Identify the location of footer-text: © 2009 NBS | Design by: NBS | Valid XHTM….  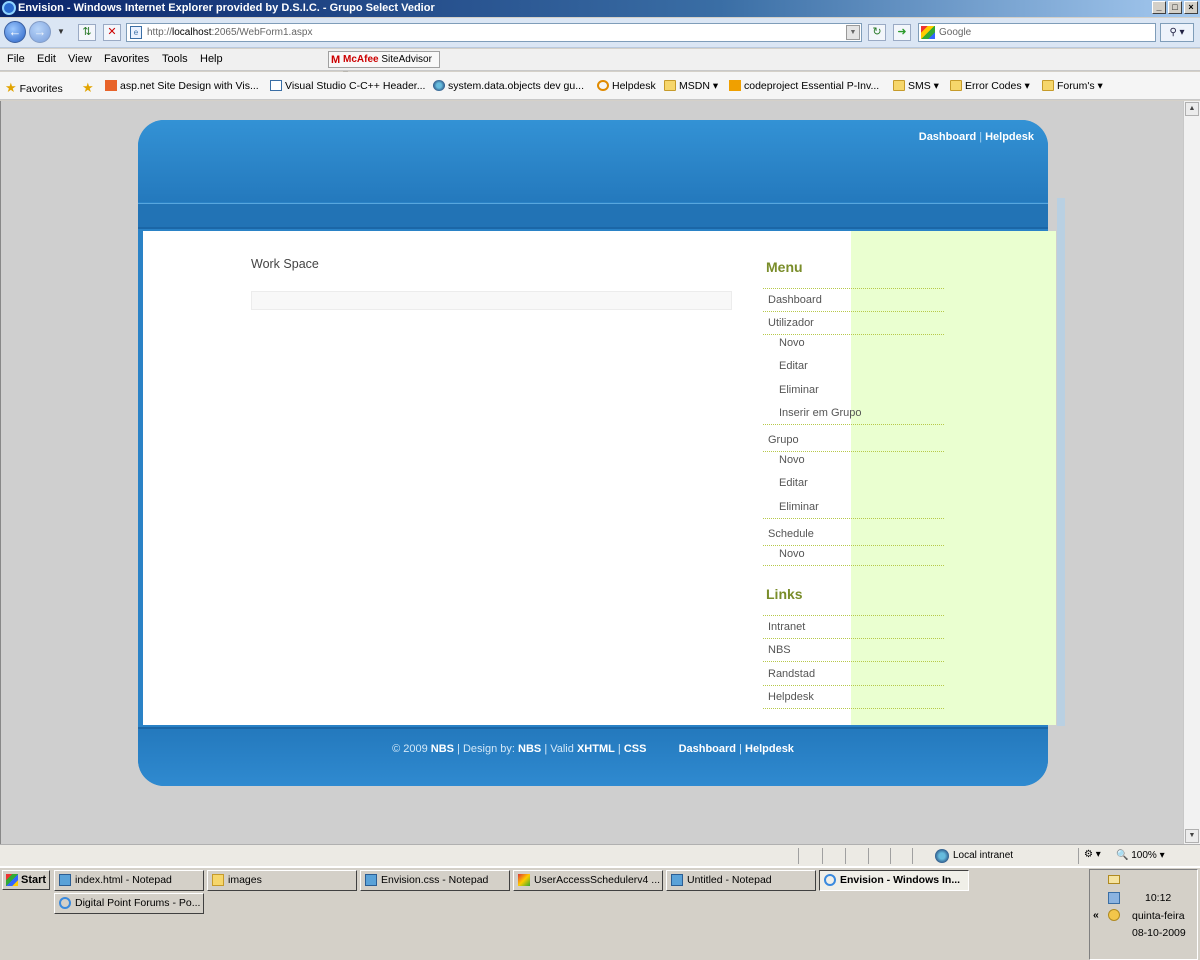
(593, 749).